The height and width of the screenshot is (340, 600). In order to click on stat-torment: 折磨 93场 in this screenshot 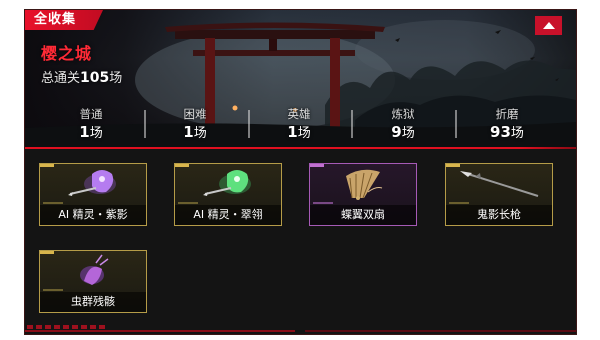, I will do `click(507, 123)`.